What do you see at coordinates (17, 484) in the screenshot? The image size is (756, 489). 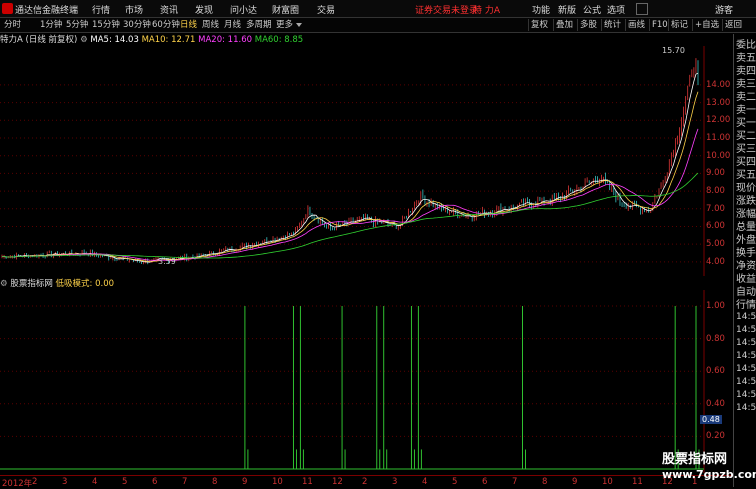 I see `date-label: 2012年` at bounding box center [17, 484].